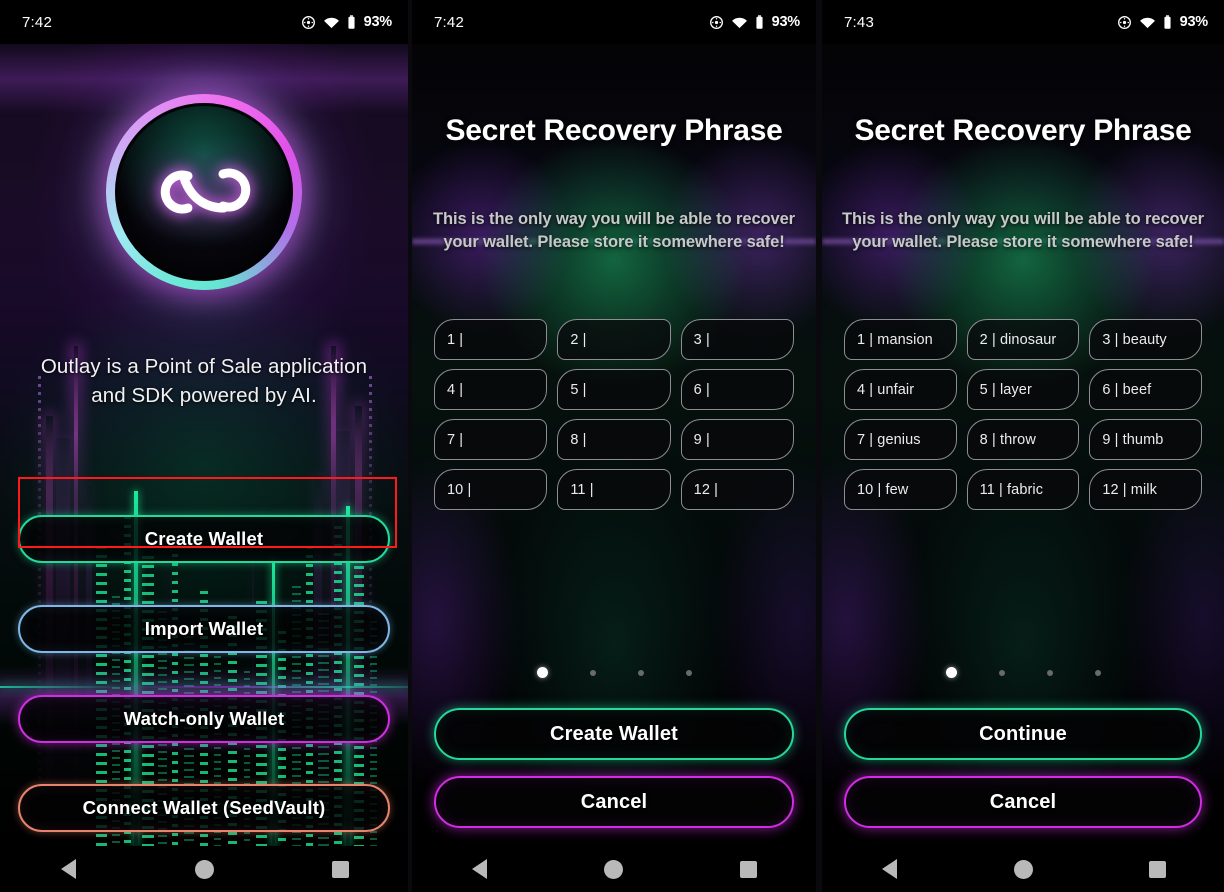  I want to click on action-buttons: Continue Cancel, so click(1023, 777).